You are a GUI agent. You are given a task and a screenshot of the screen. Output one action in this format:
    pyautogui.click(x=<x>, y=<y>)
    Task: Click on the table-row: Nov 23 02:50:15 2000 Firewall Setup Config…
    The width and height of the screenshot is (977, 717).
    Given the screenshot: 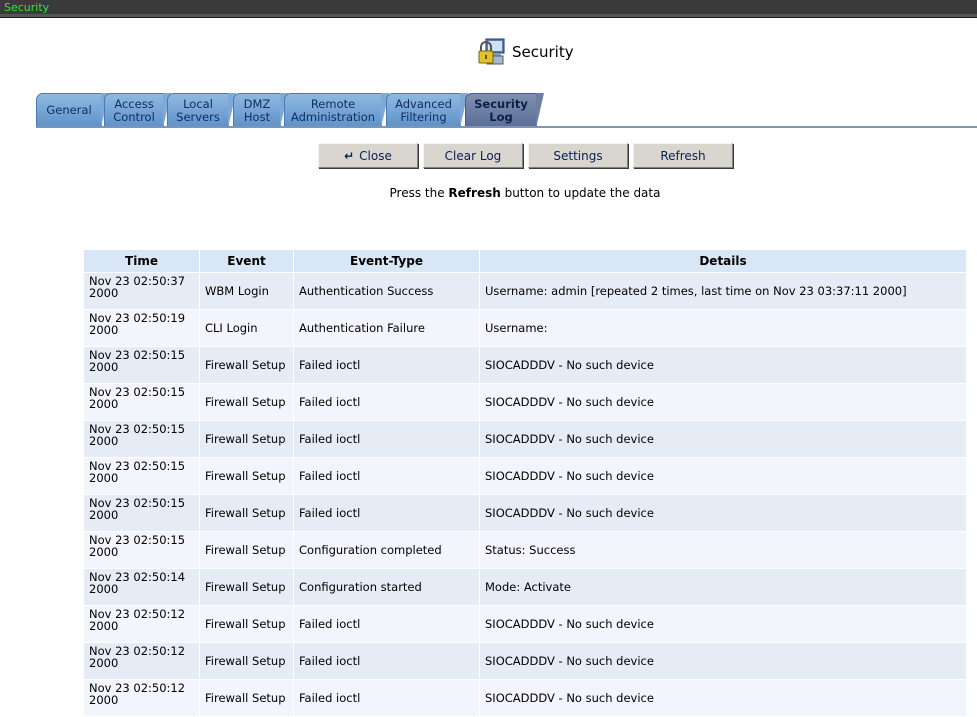 What is the action you would take?
    pyautogui.click(x=525, y=550)
    